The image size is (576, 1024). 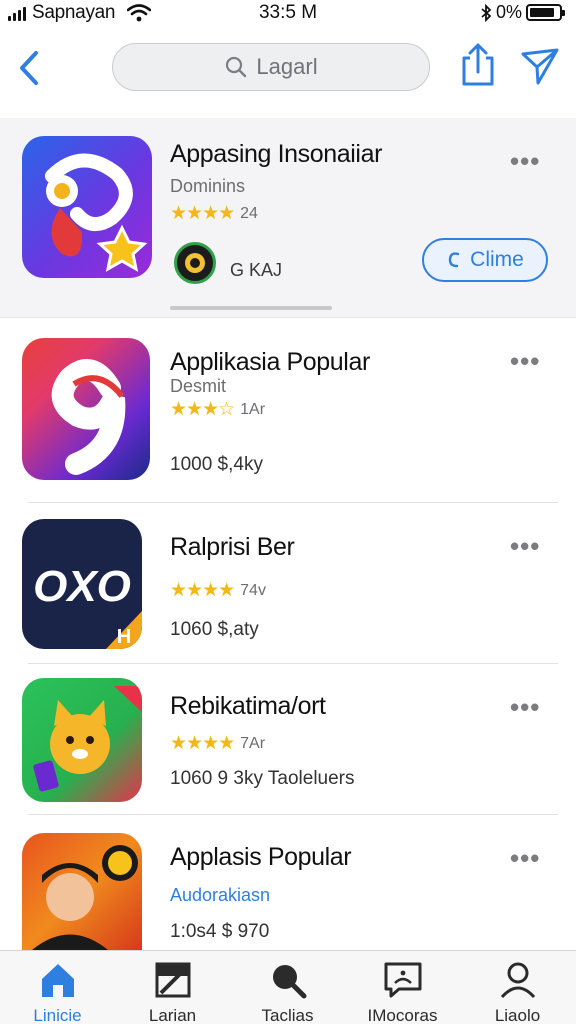 I want to click on battery-icon, so click(x=545, y=12).